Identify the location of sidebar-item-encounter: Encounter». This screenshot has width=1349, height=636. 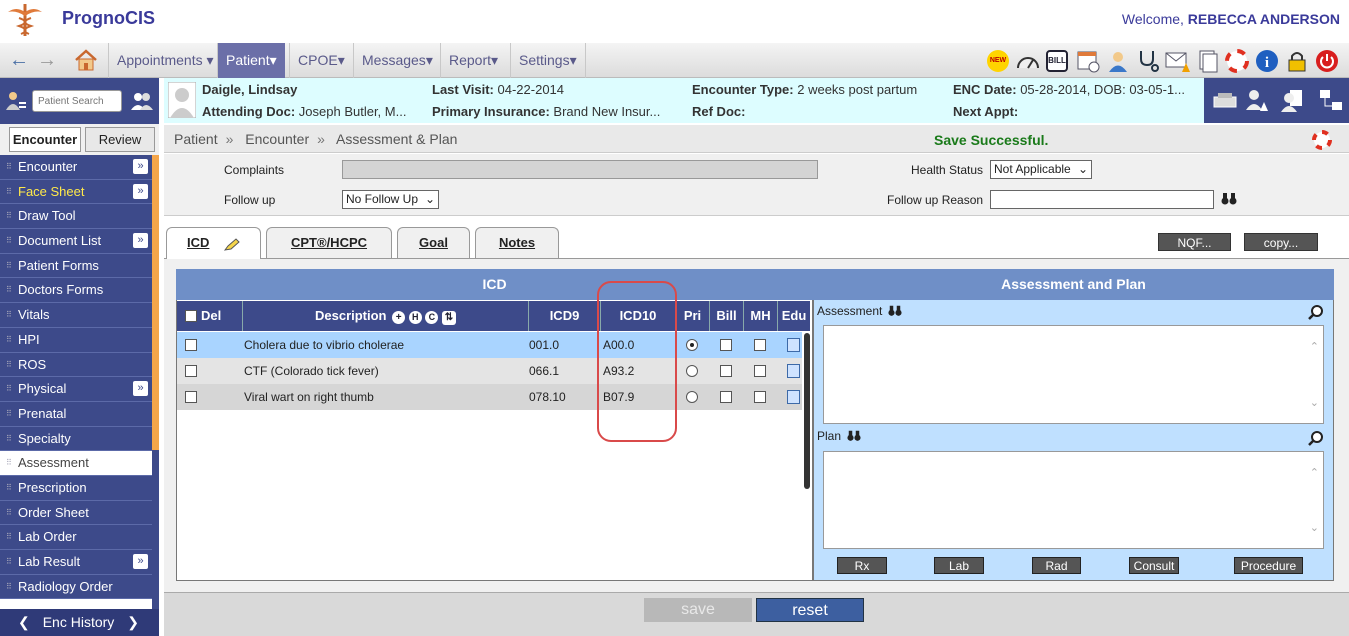
(76, 167).